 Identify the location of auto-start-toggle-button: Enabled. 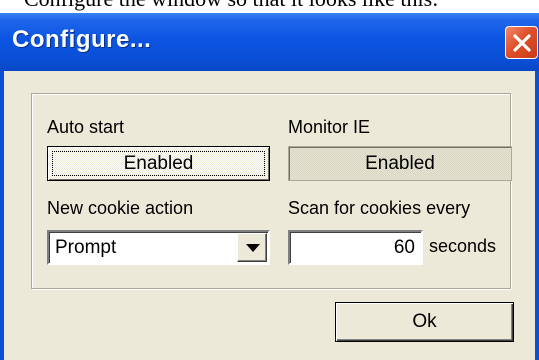
(158, 163).